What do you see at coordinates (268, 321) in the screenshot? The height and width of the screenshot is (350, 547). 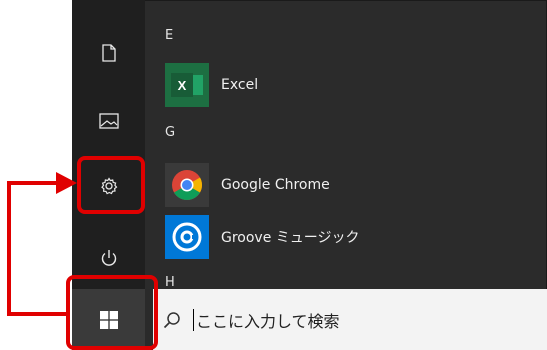 I see `search-placeholder: ここに入力して検索` at bounding box center [268, 321].